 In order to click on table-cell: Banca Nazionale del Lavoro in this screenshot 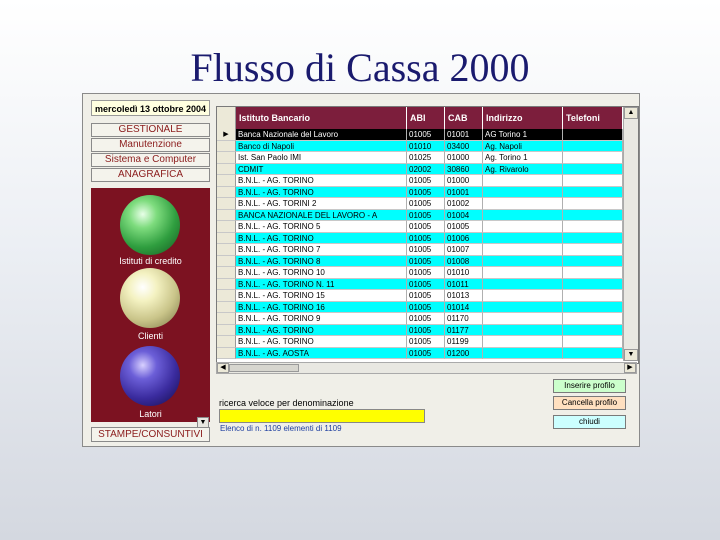, I will do `click(321, 135)`.